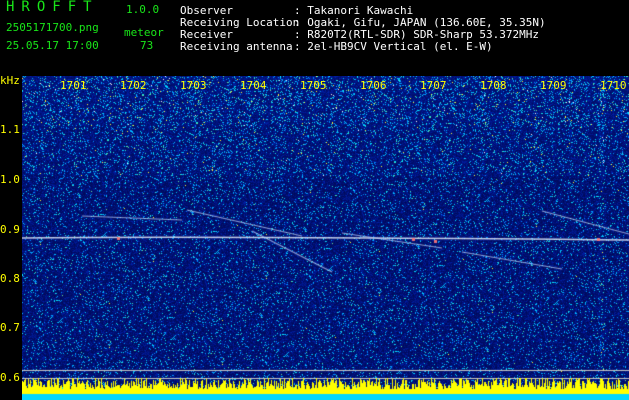 This screenshot has width=629, height=400. Describe the element at coordinates (373, 85) in the screenshot. I see `x-tick-label: 1706` at that location.